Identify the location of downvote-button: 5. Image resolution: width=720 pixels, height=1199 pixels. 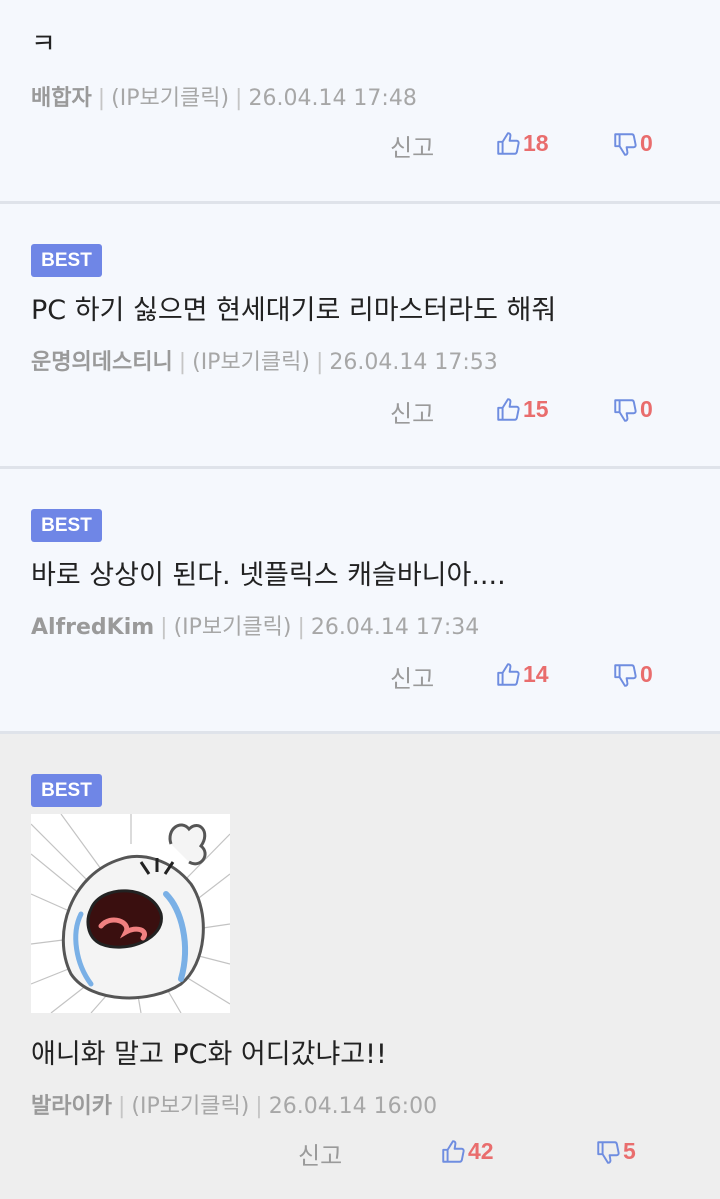
(615, 1151).